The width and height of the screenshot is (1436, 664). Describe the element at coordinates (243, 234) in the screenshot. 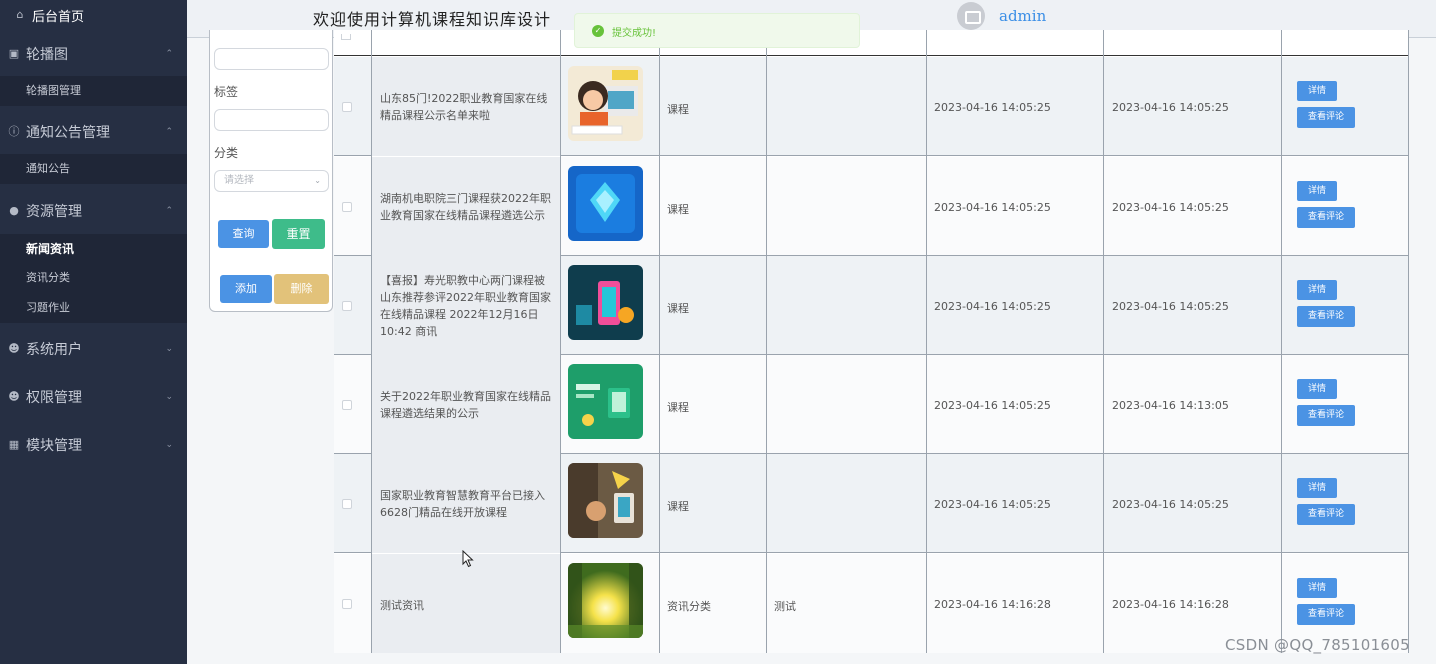

I see `query-button: 查询` at that location.